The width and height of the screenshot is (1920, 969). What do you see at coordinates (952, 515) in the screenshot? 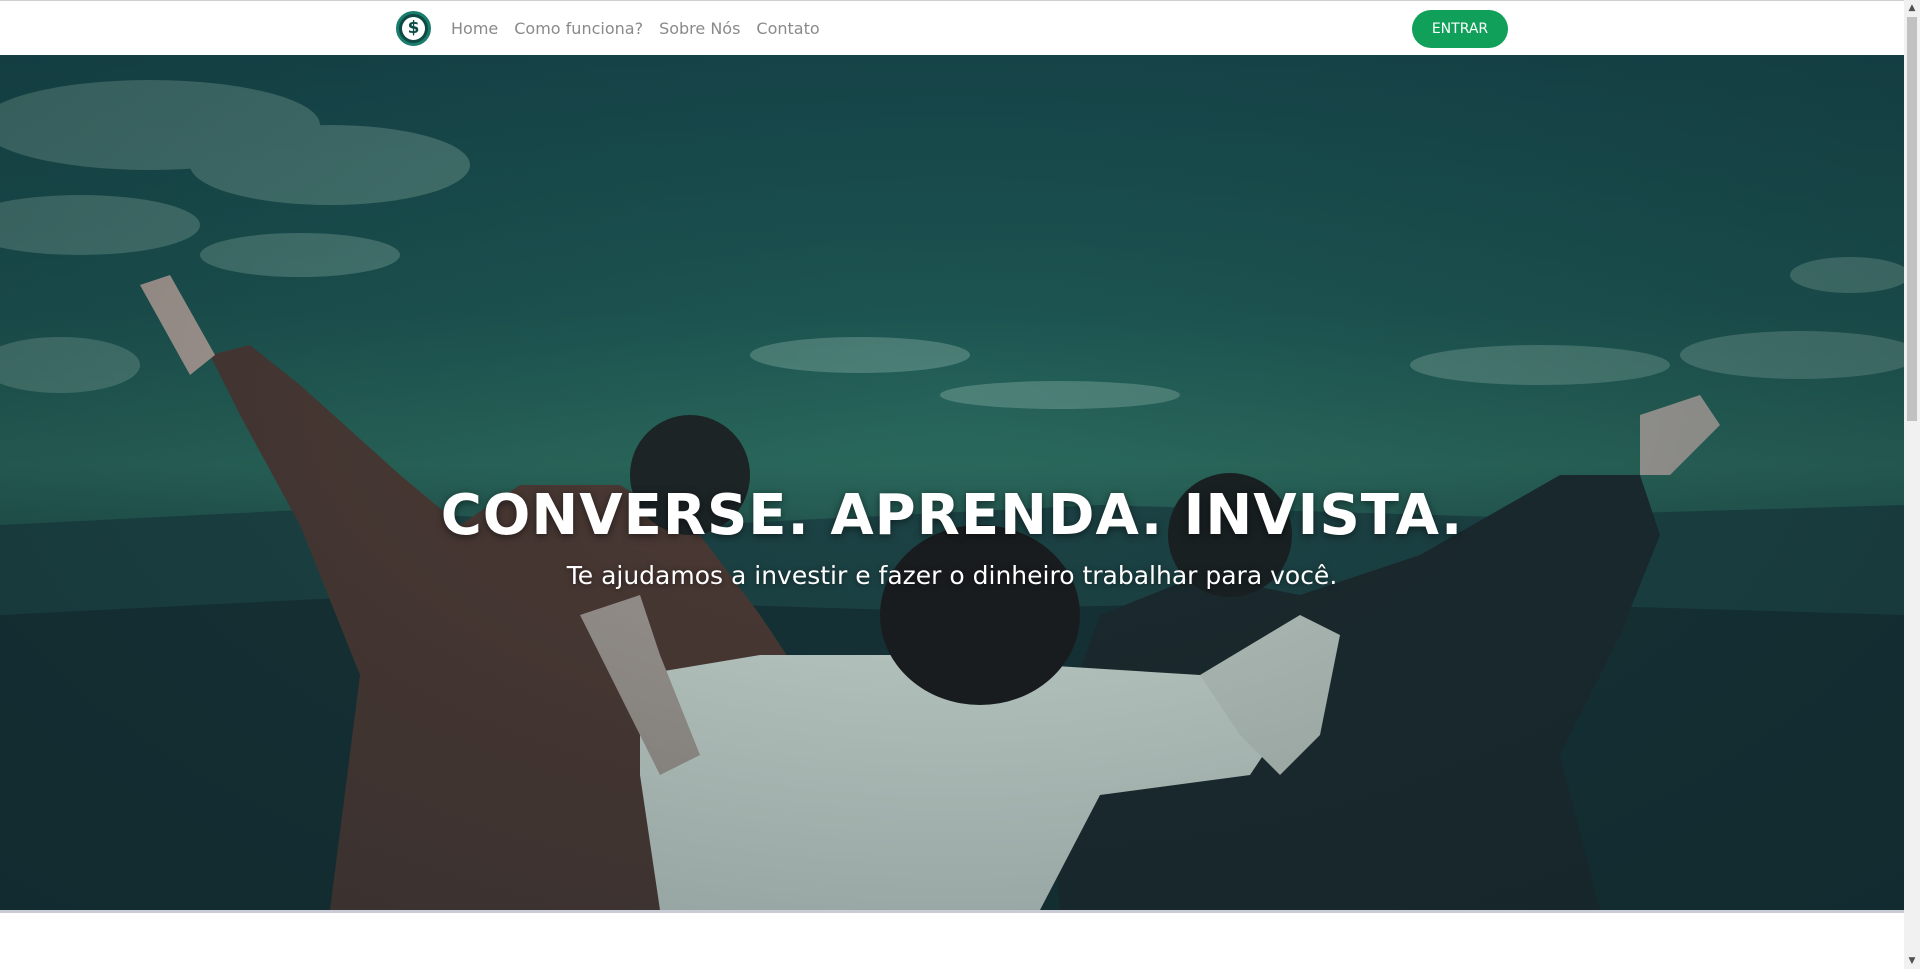
I see `hero-title: CONVERSE. APRENDA. INVISTA.` at bounding box center [952, 515].